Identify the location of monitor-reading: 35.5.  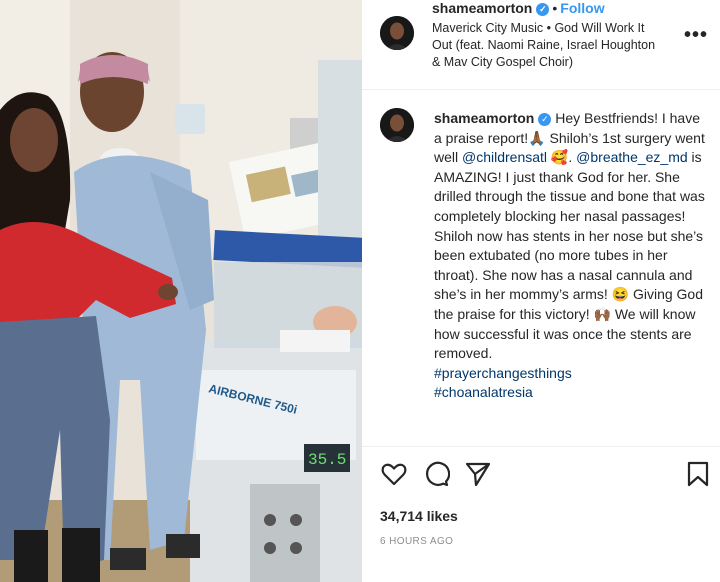
(327, 460).